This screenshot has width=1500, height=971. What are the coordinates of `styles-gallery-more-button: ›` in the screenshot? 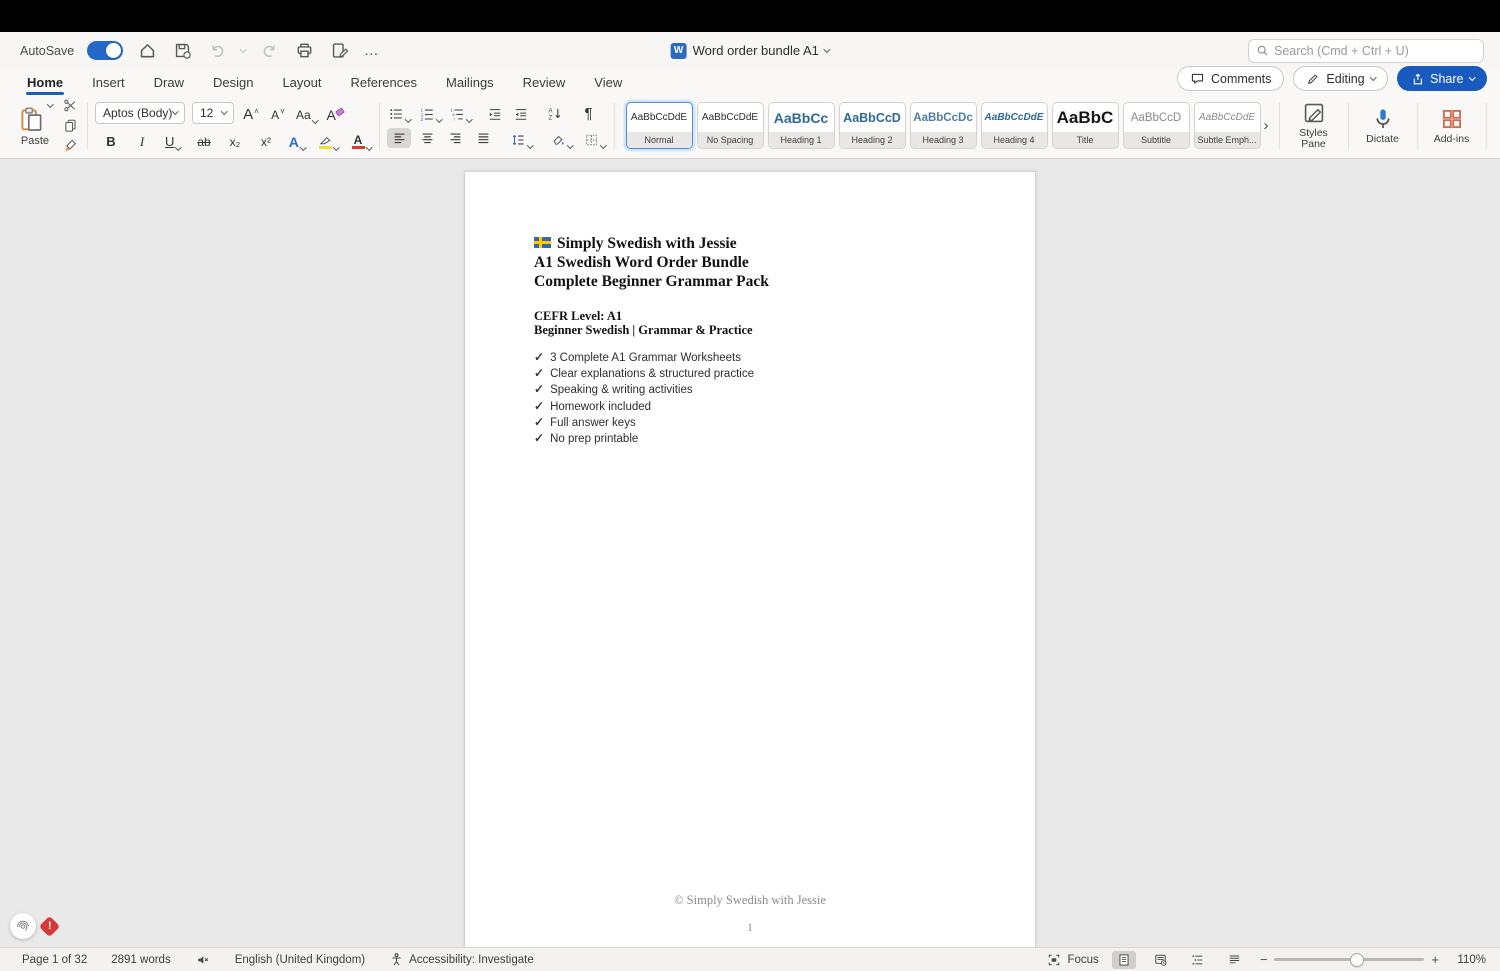 It's located at (1266, 125).